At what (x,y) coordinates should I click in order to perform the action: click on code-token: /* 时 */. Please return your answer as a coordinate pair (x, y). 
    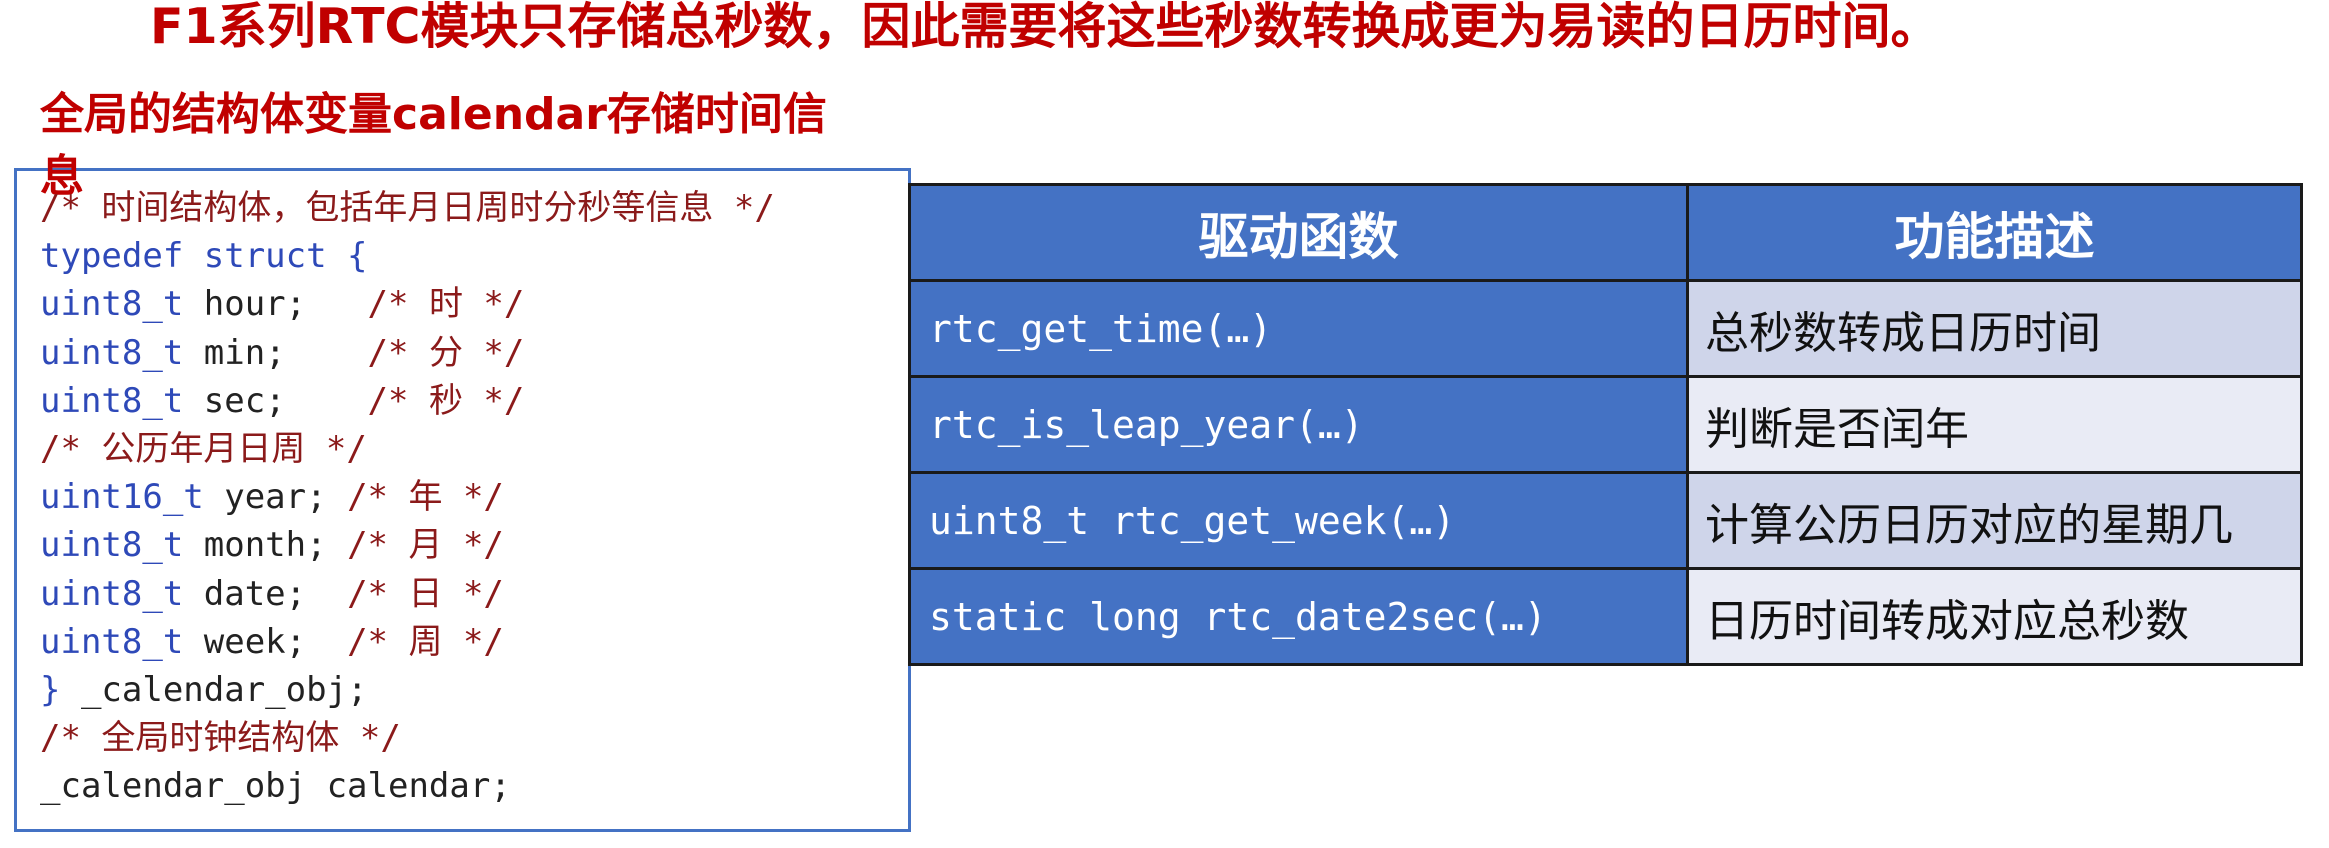
    Looking at the image, I should click on (446, 304).